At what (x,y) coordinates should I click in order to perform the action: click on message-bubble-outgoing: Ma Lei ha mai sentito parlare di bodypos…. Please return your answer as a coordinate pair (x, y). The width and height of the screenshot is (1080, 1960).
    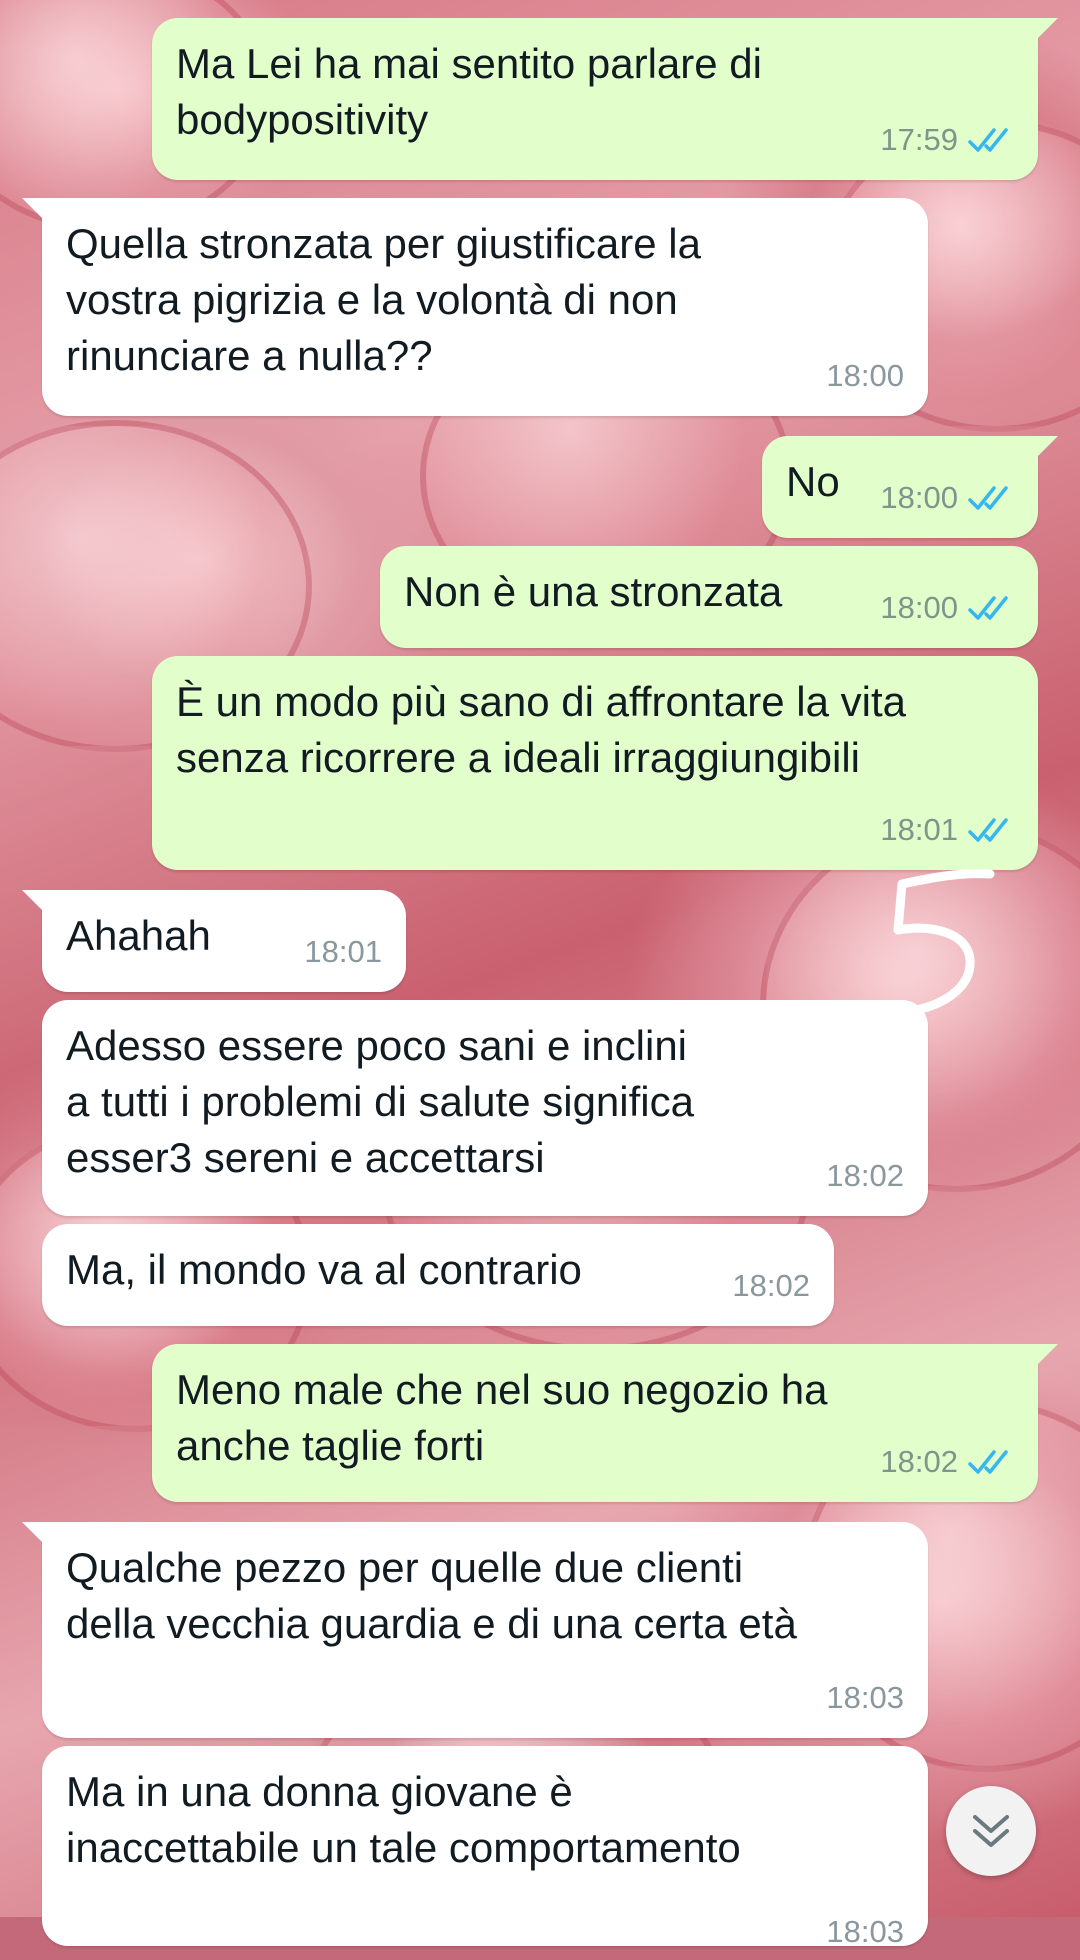
    Looking at the image, I should click on (605, 99).